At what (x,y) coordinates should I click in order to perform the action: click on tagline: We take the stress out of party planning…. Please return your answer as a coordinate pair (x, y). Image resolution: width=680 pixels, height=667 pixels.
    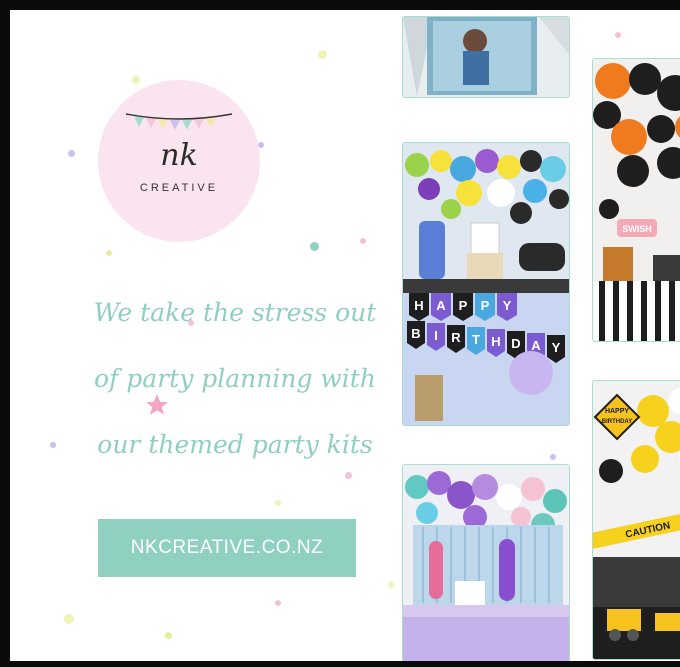
    Looking at the image, I should click on (235, 379).